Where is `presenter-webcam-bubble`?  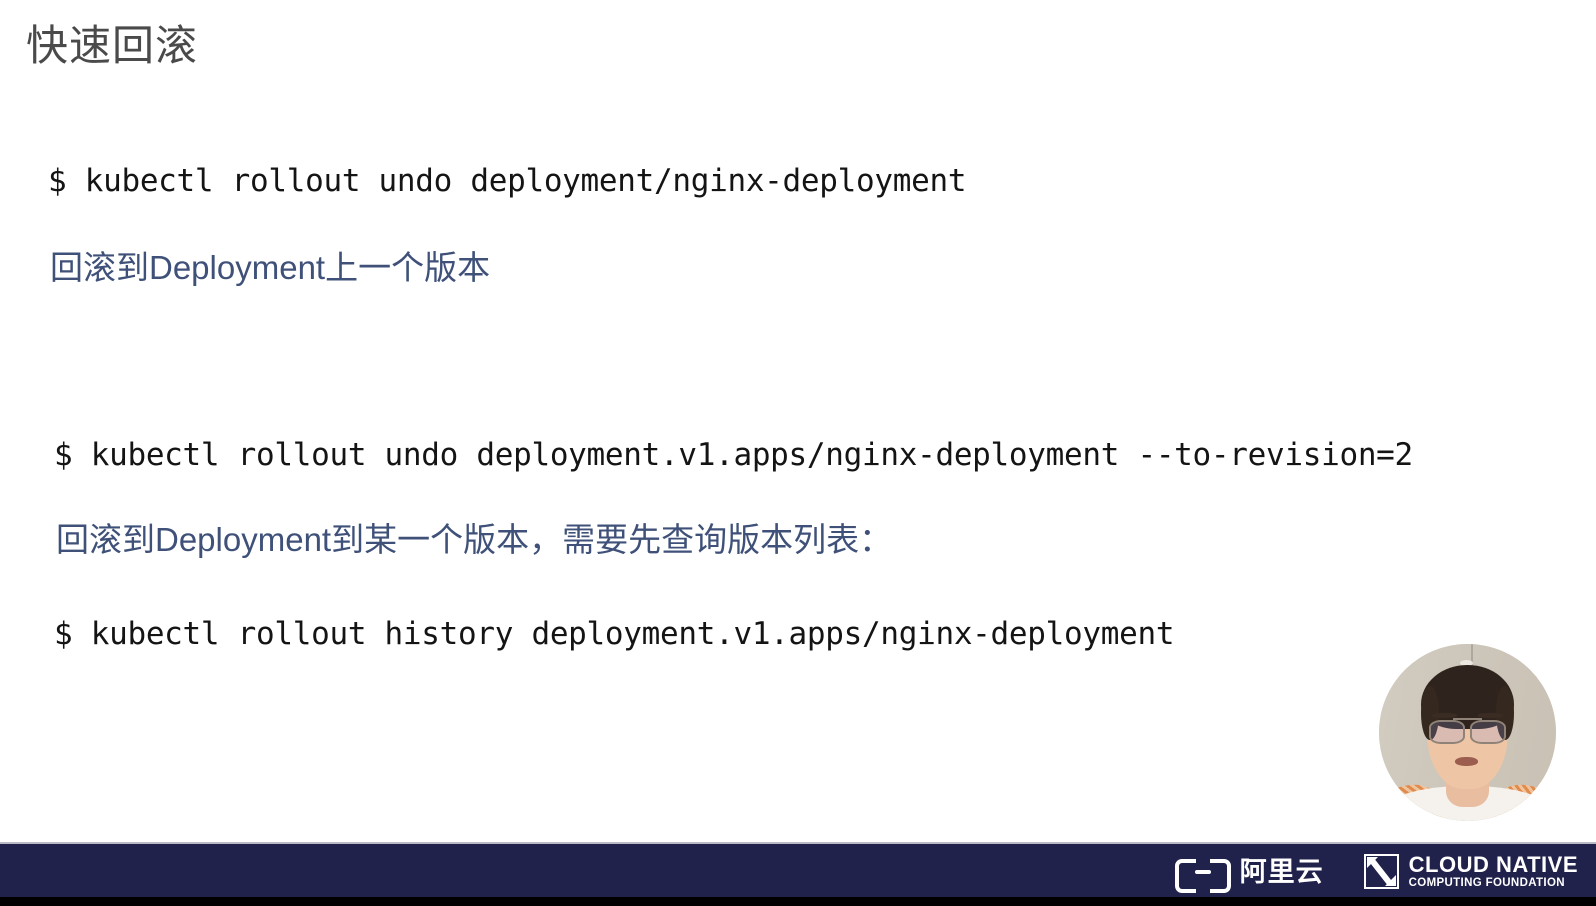
presenter-webcam-bubble is located at coordinates (1467, 732).